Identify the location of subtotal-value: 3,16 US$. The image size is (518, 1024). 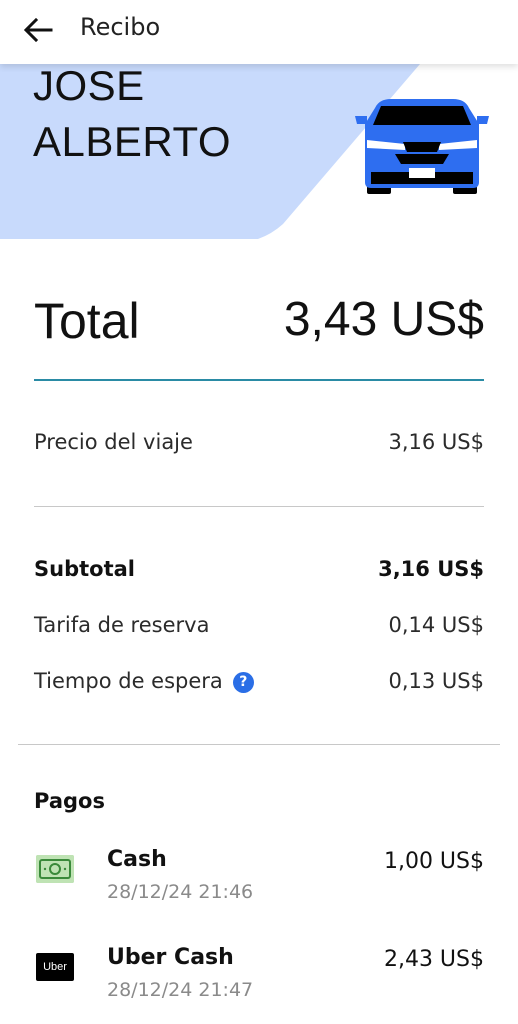
(431, 569).